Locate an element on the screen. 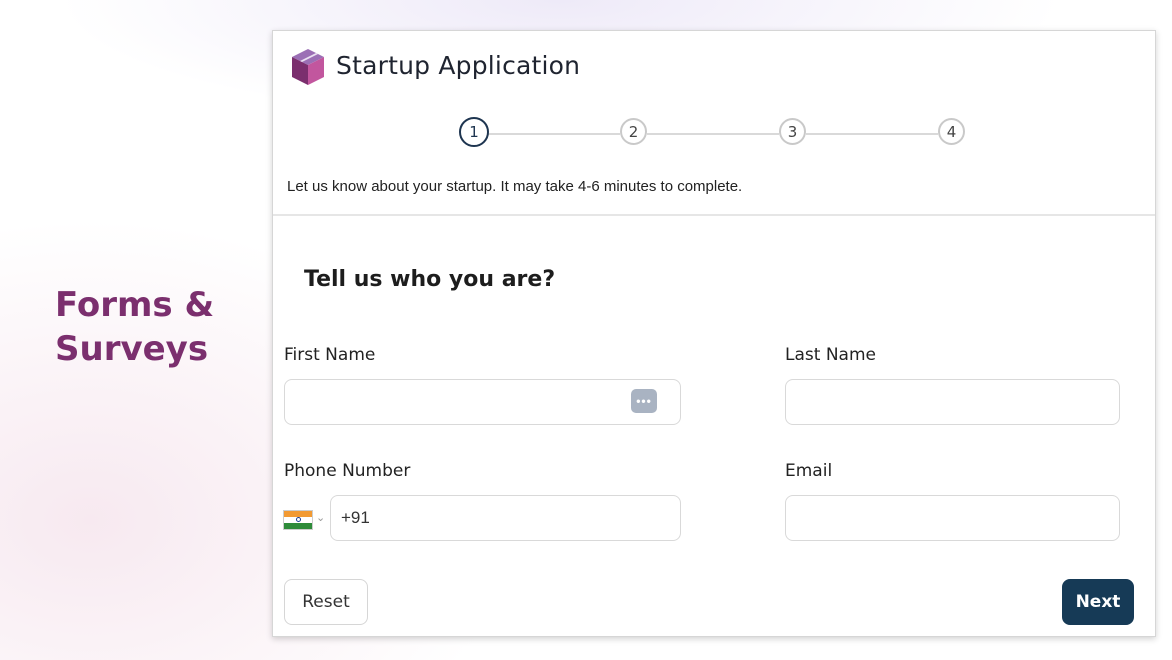  email-input is located at coordinates (952, 518).